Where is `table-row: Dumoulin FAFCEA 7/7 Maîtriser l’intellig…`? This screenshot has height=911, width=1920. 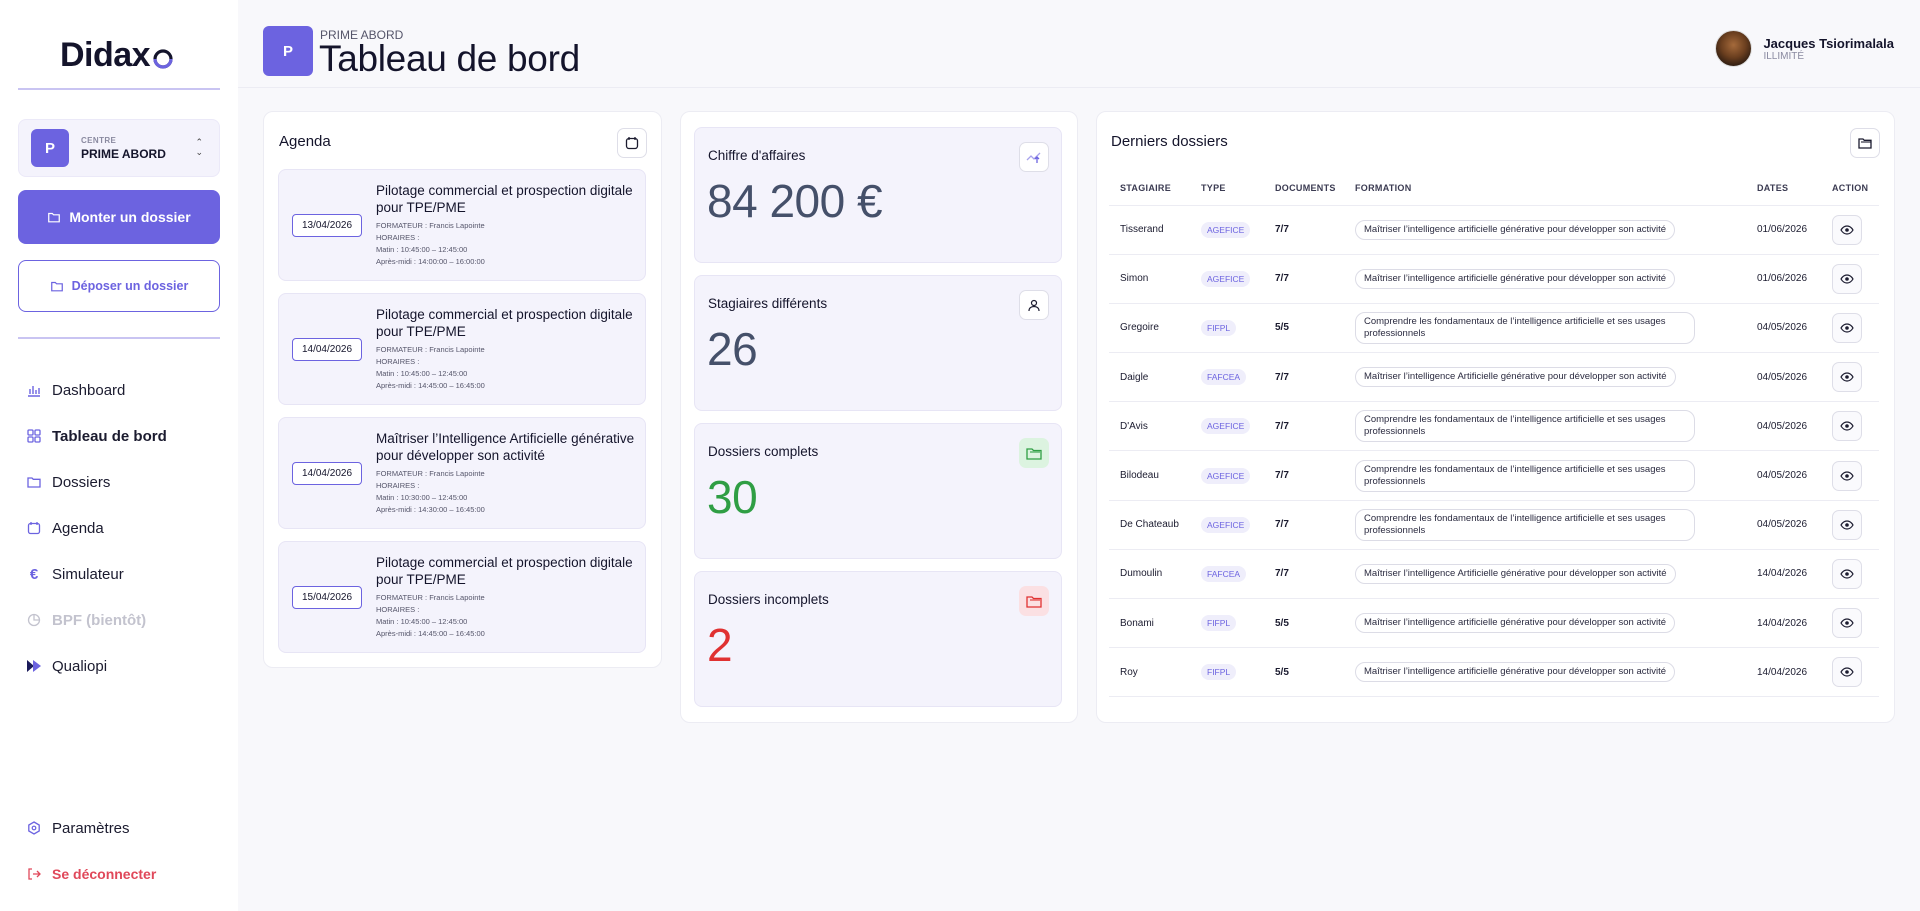 table-row: Dumoulin FAFCEA 7/7 Maîtriser l’intellig… is located at coordinates (1494, 574).